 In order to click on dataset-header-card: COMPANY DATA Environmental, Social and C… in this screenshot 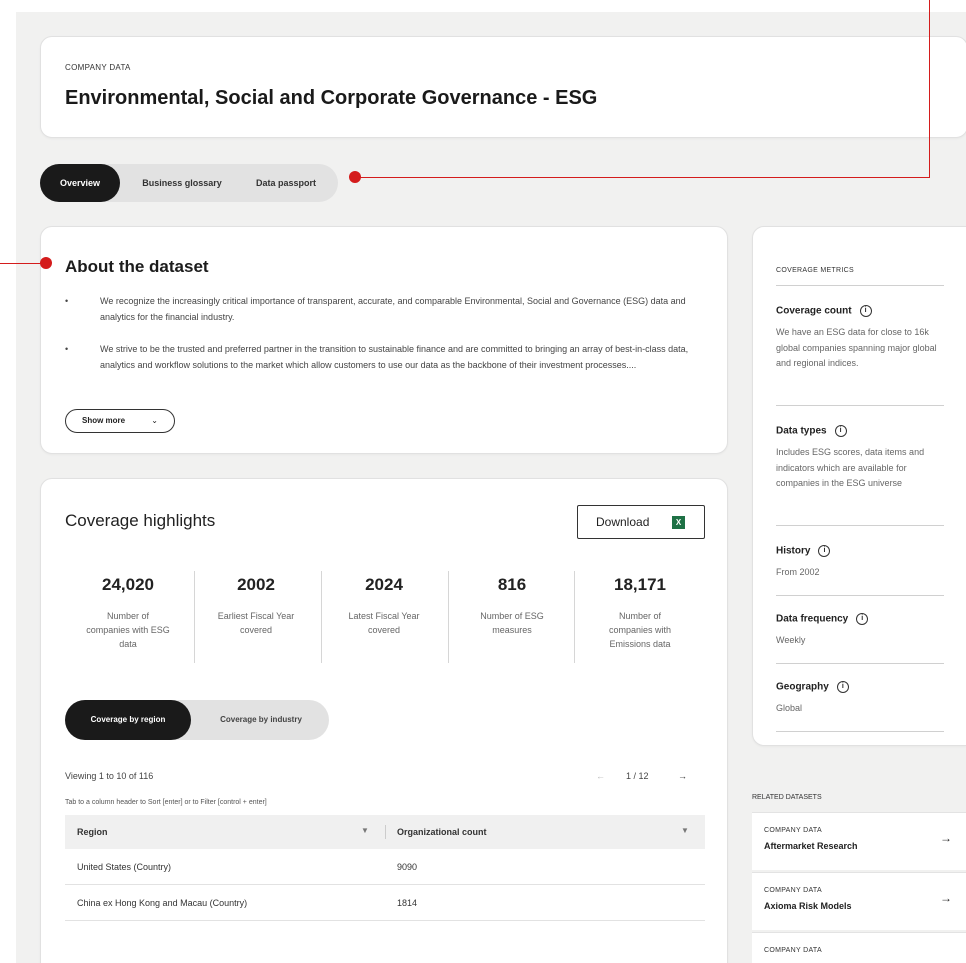, I will do `click(503, 87)`.